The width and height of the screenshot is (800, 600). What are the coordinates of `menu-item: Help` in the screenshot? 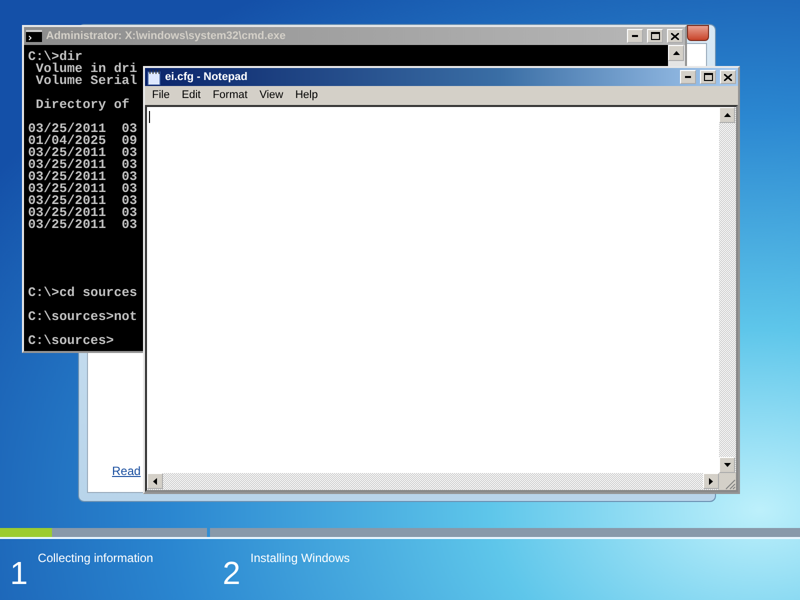 It's located at (306, 95).